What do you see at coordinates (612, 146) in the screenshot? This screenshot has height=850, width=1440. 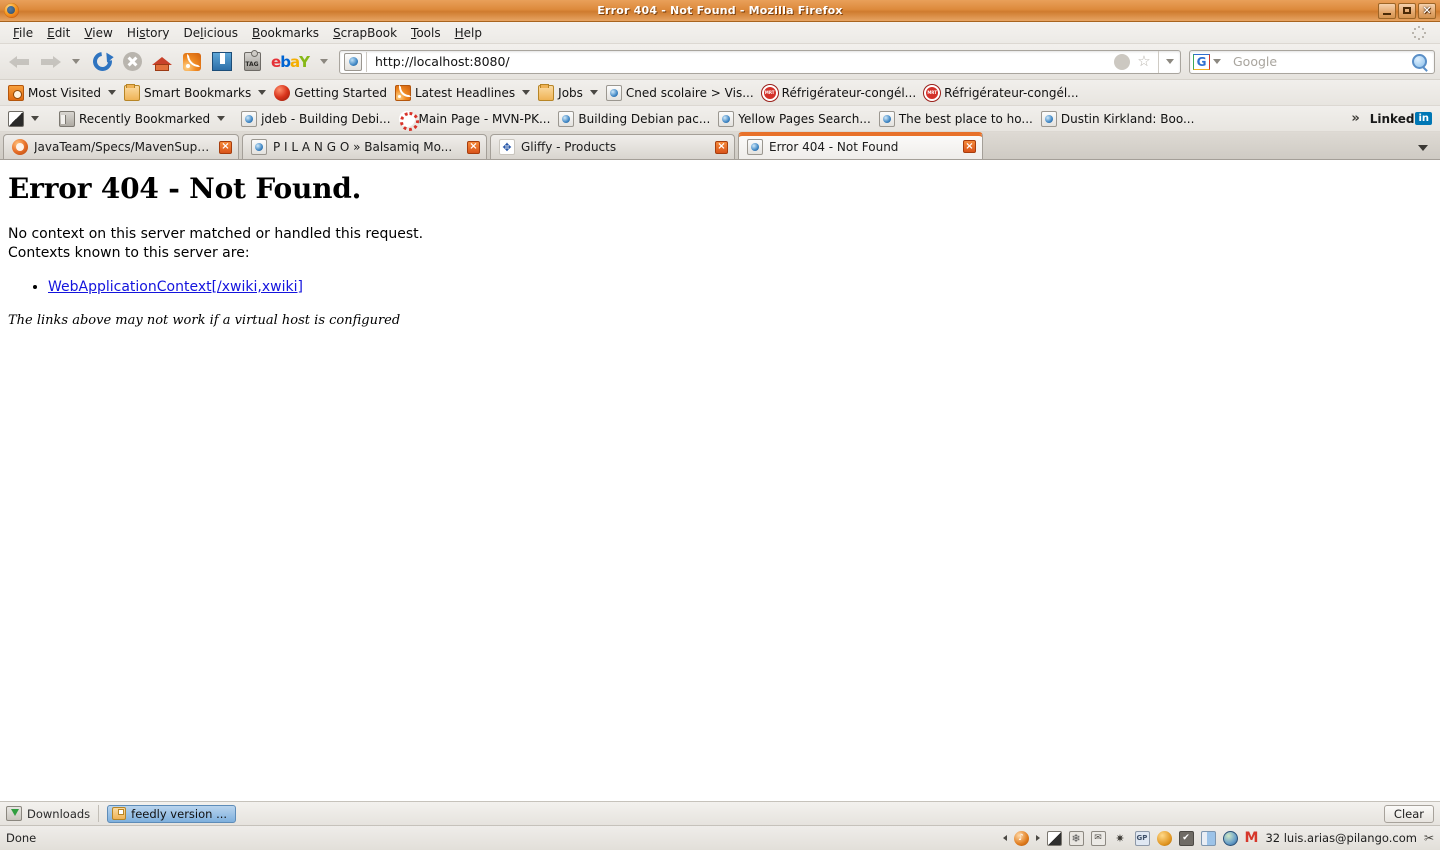 I see `tab-gliffy-products: ✥ Gliffy - Products ×` at bounding box center [612, 146].